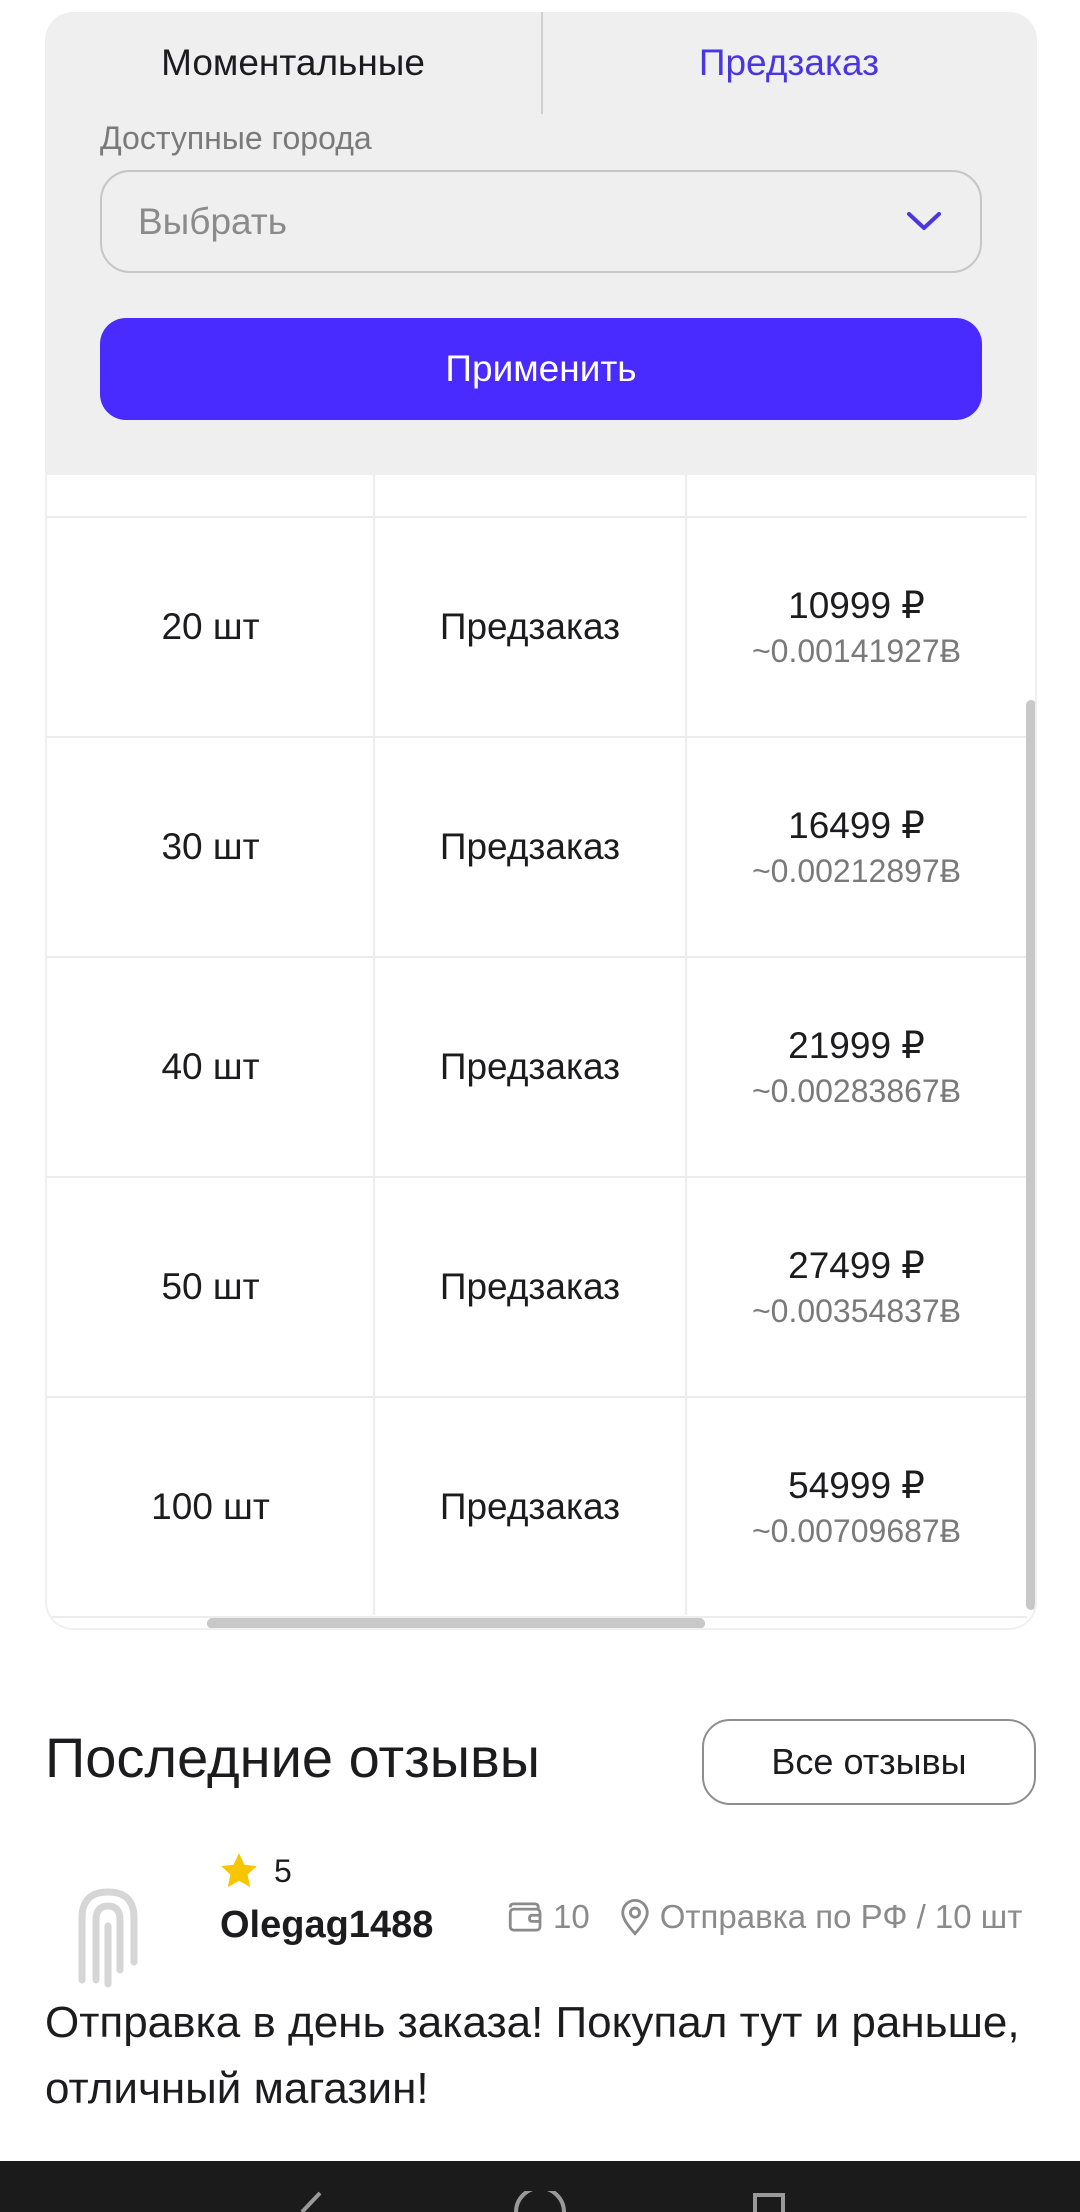 This screenshot has width=1080, height=2212. I want to click on table-row: 40 шт Предзаказ 21999 ₽ ~0.00283867Ƀ, so click(537, 1067).